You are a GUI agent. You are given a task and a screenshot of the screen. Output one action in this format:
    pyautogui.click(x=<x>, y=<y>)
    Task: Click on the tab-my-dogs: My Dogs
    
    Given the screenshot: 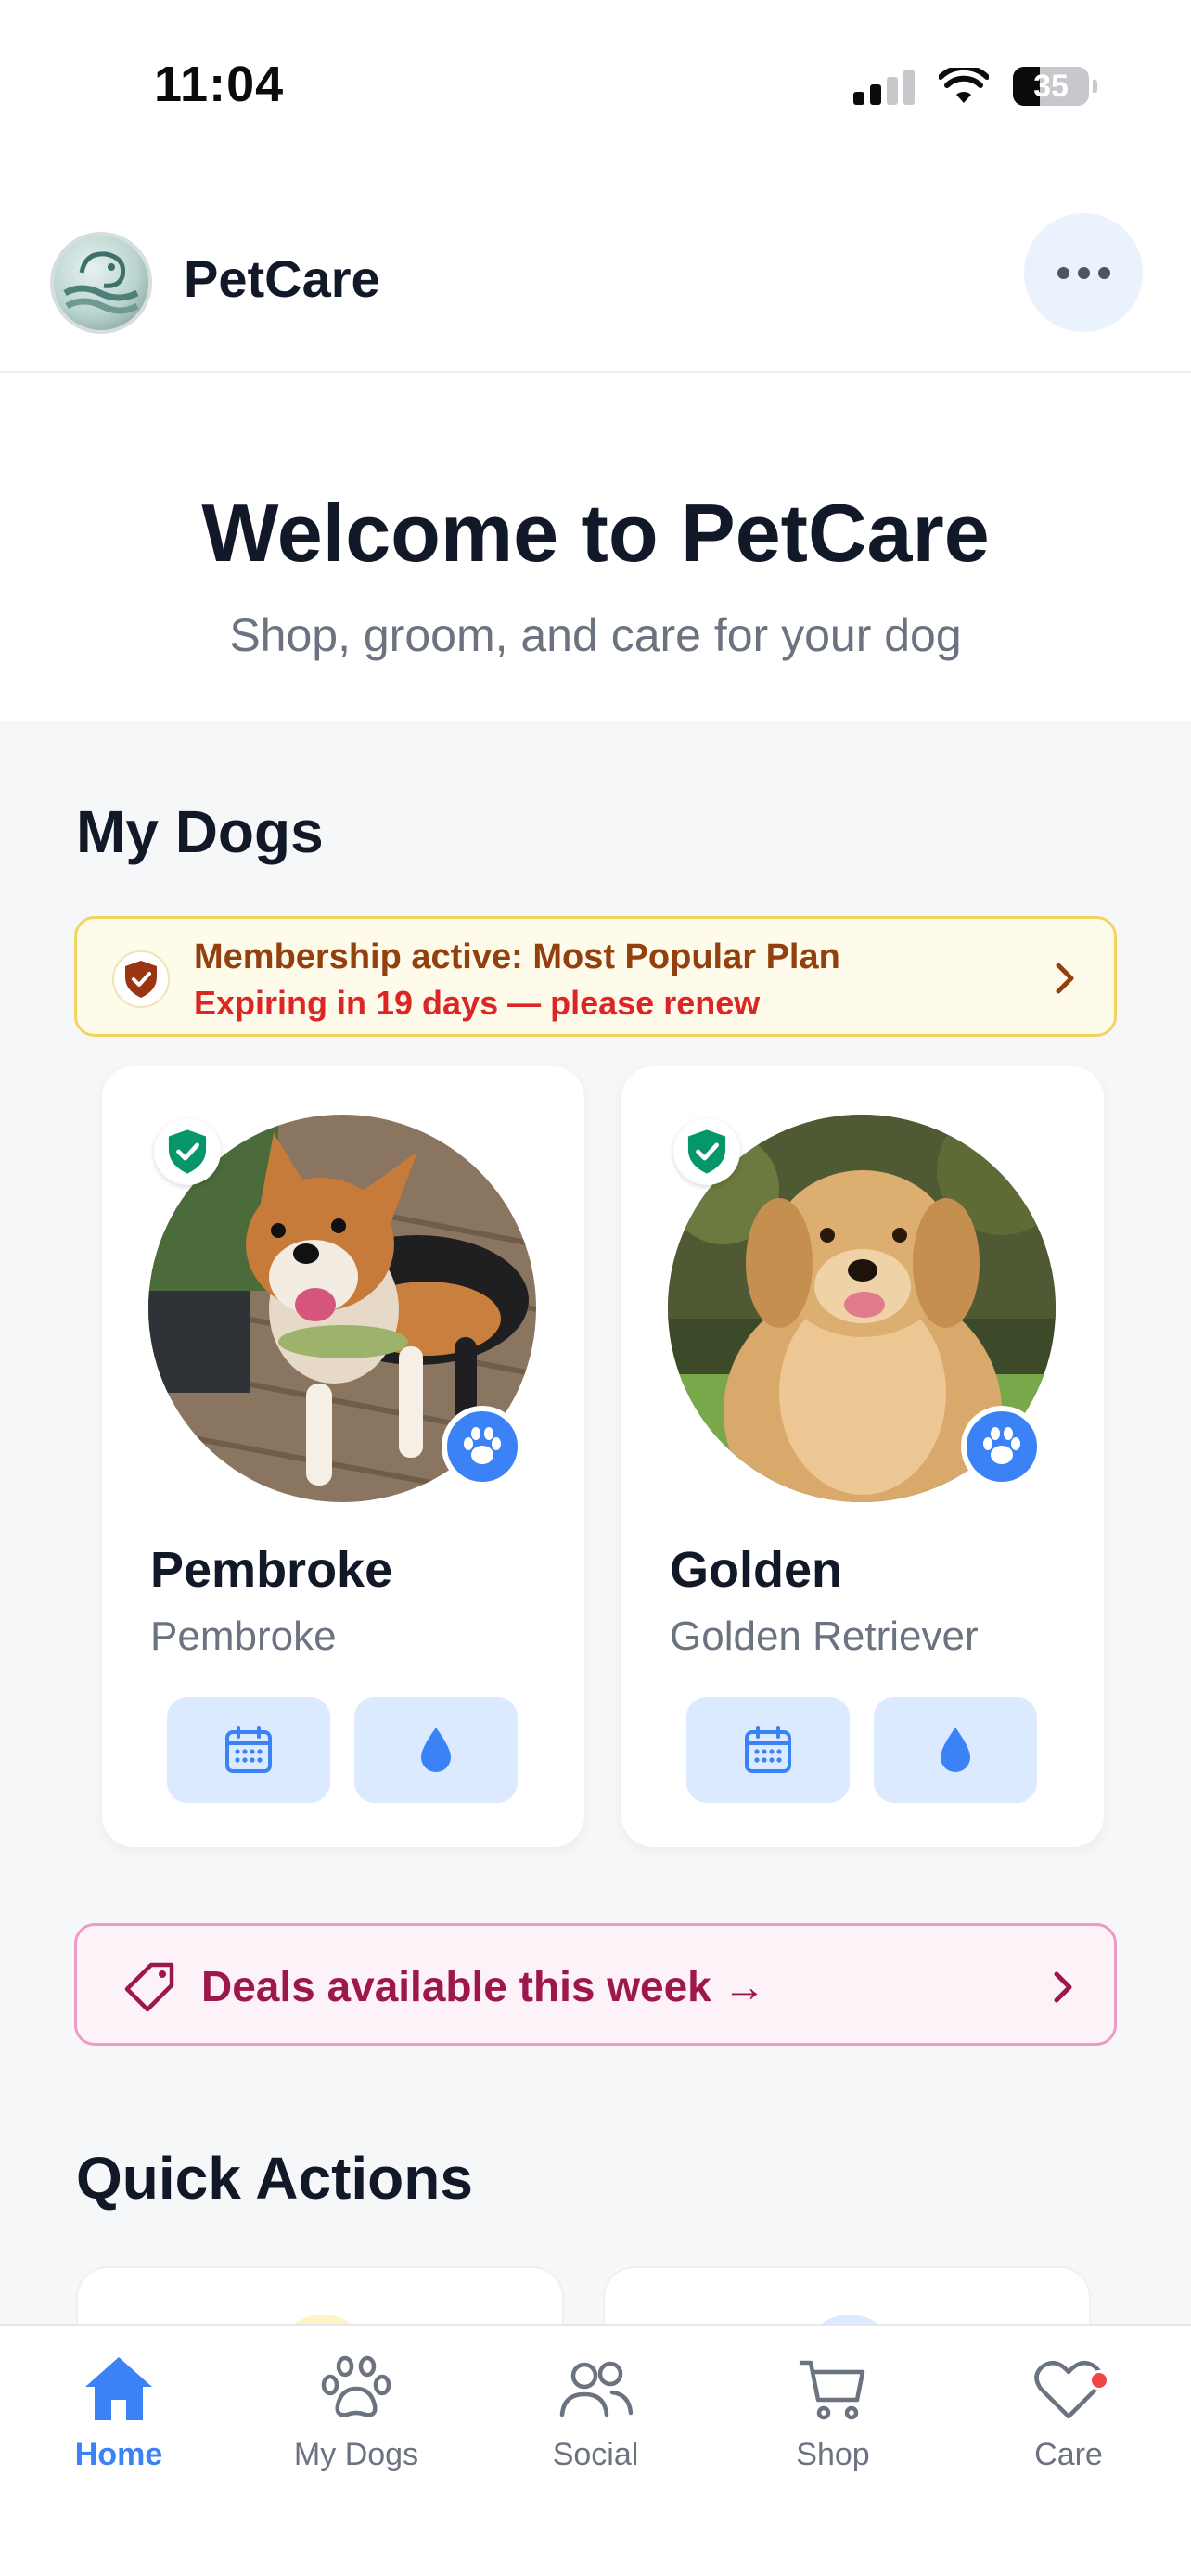 What is the action you would take?
    pyautogui.click(x=356, y=2413)
    